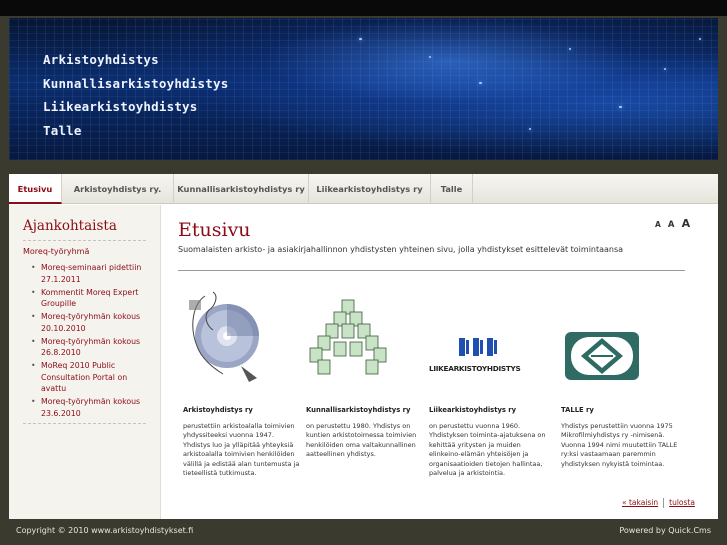 Image resolution: width=727 pixels, height=545 pixels. I want to click on org-name: Kunnallisarkistoyhdistys ry, so click(358, 410).